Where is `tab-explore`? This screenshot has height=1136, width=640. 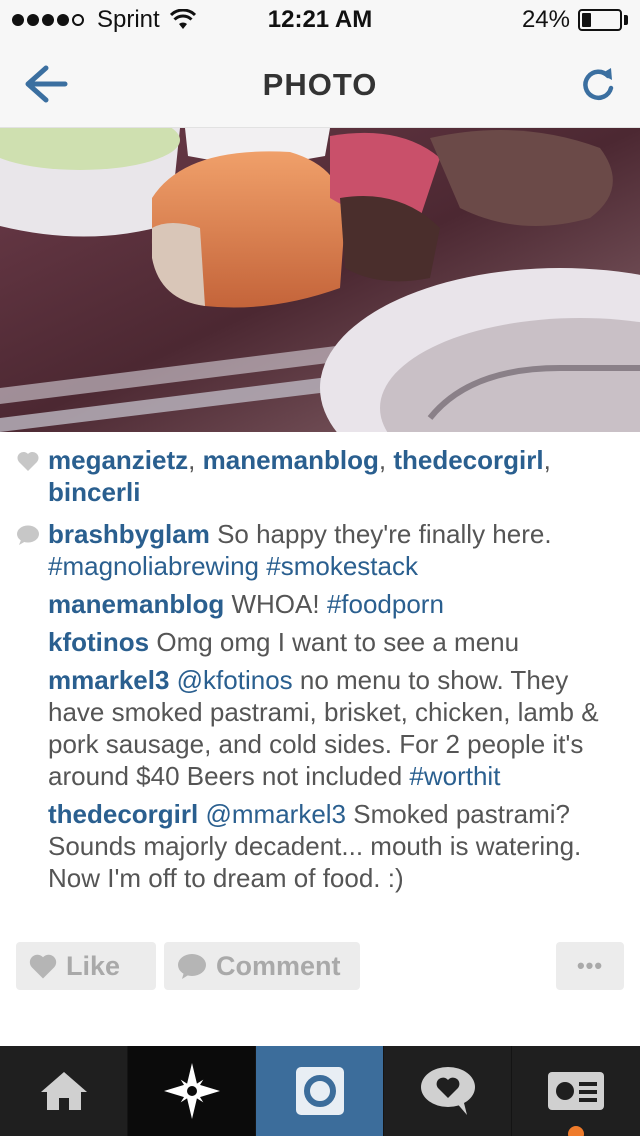 tab-explore is located at coordinates (192, 1091).